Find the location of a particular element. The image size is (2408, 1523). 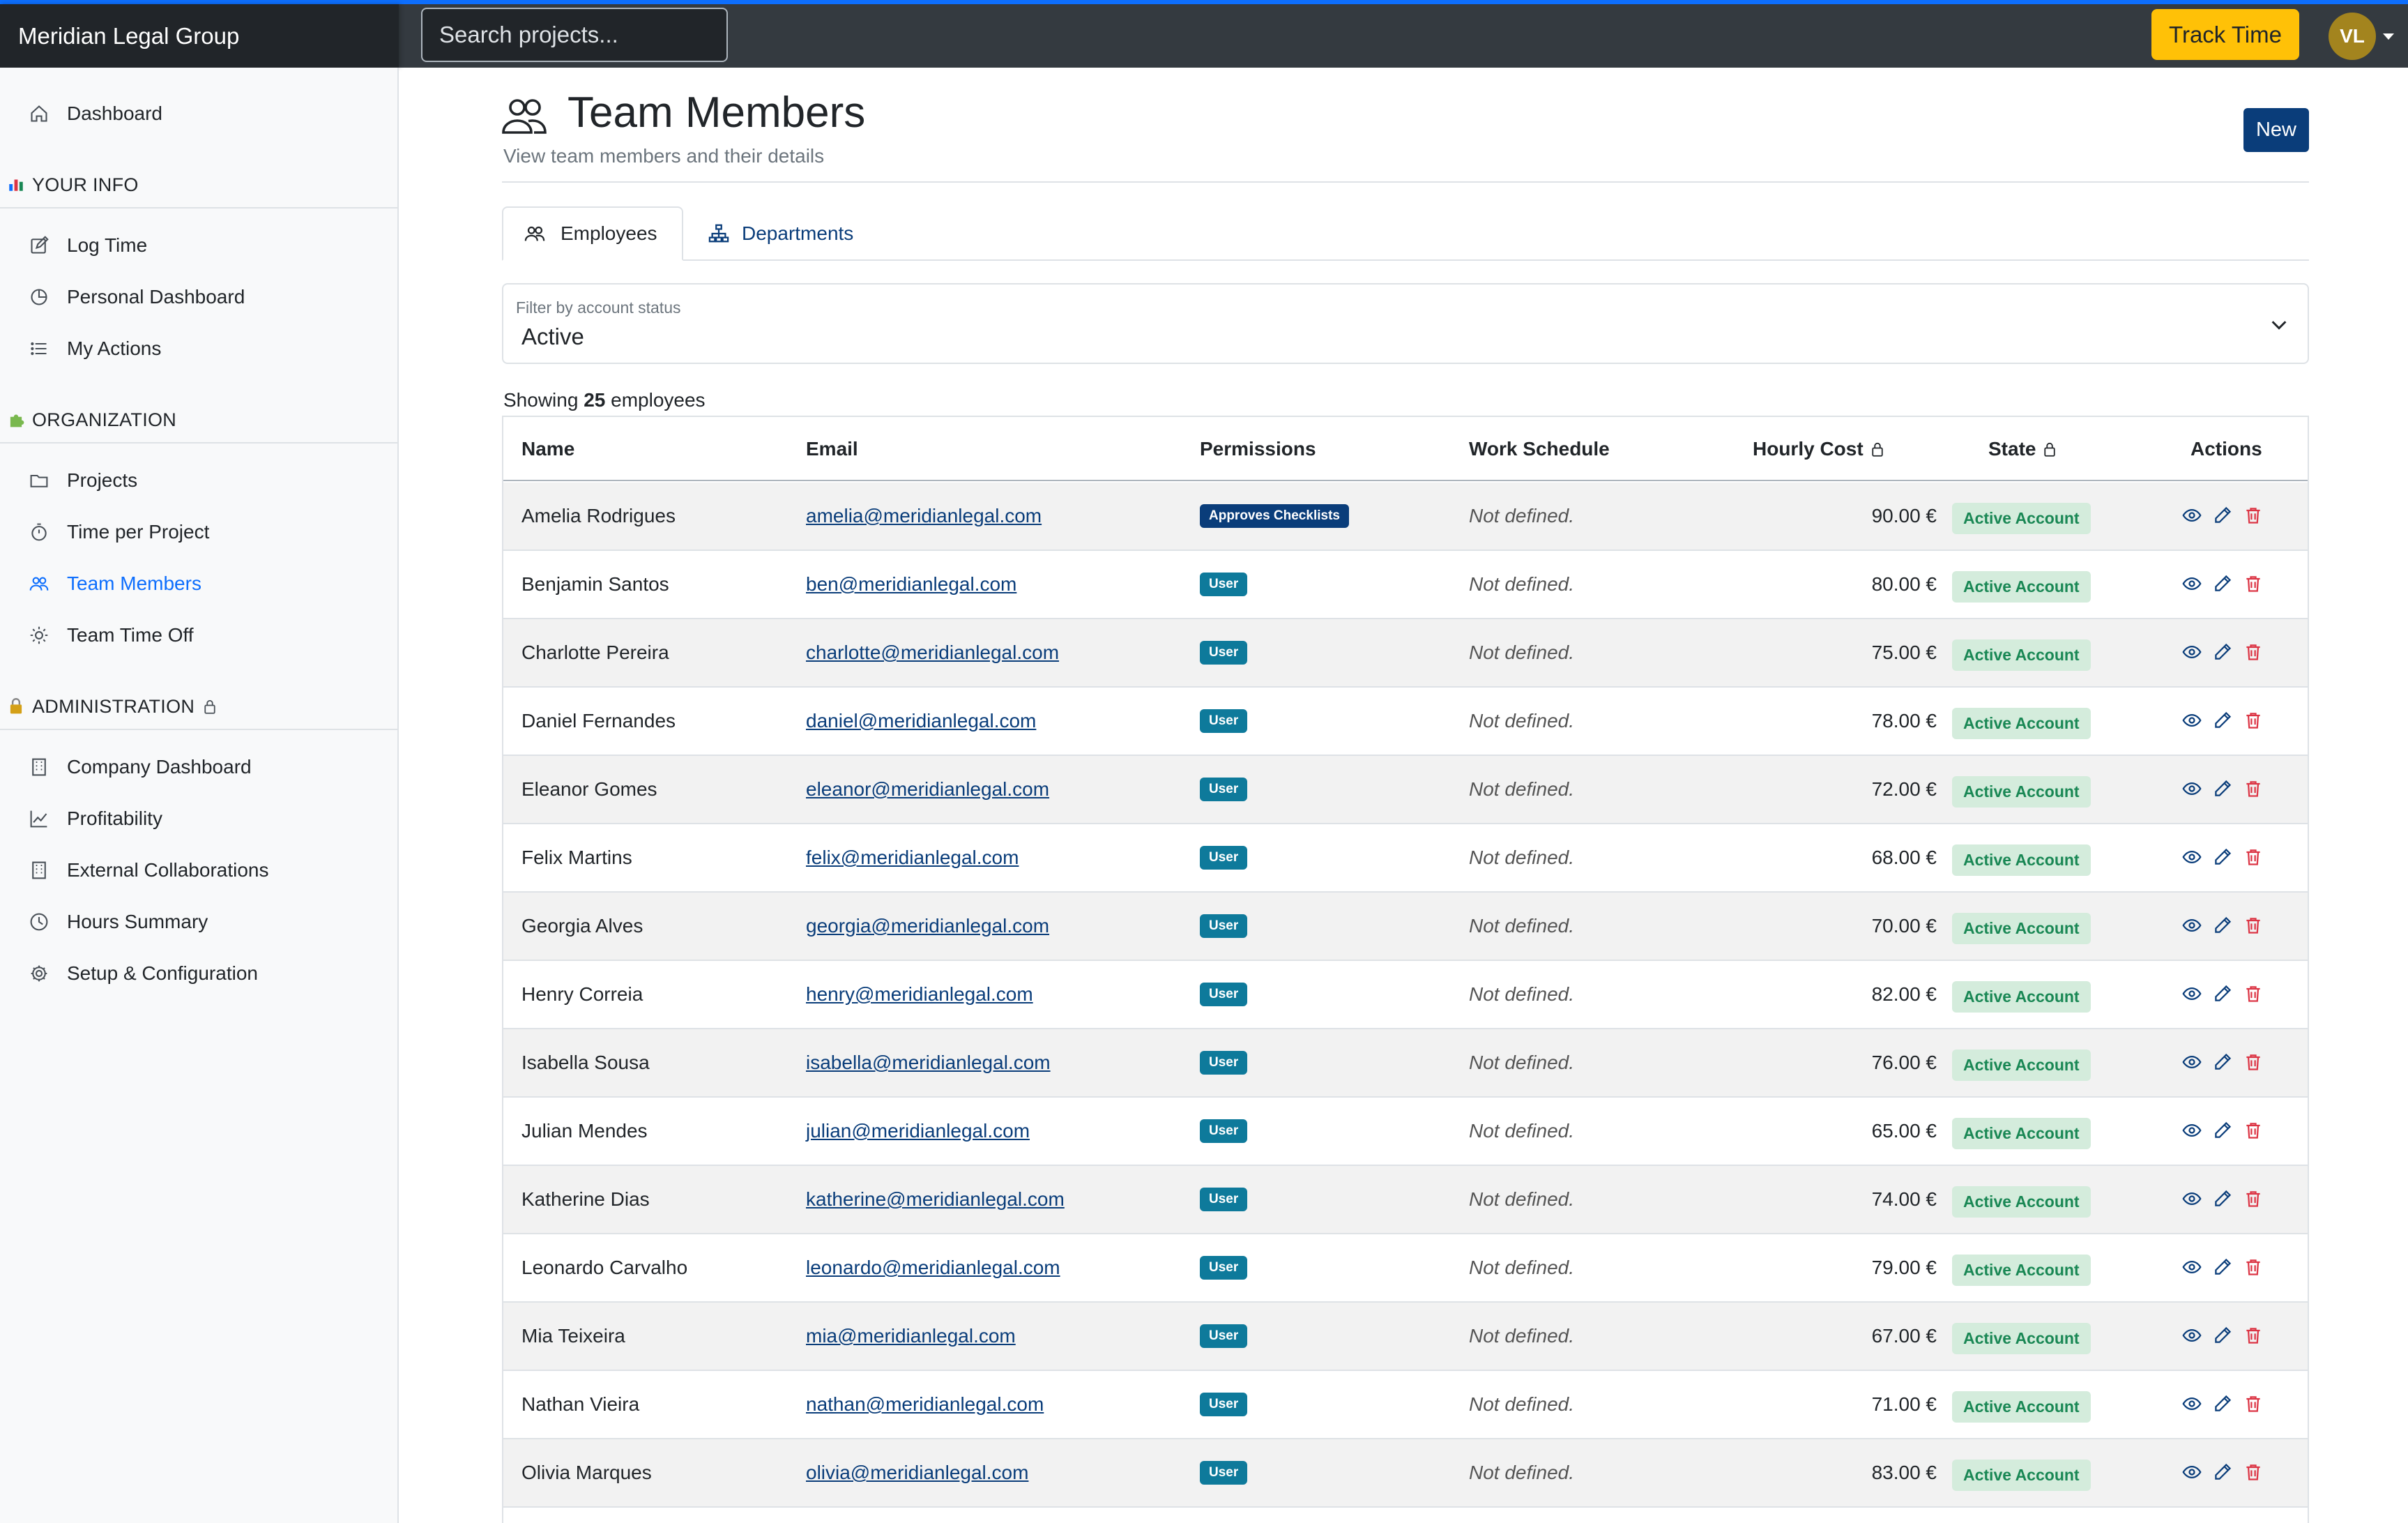

column-header-email: Email is located at coordinates (832, 449).